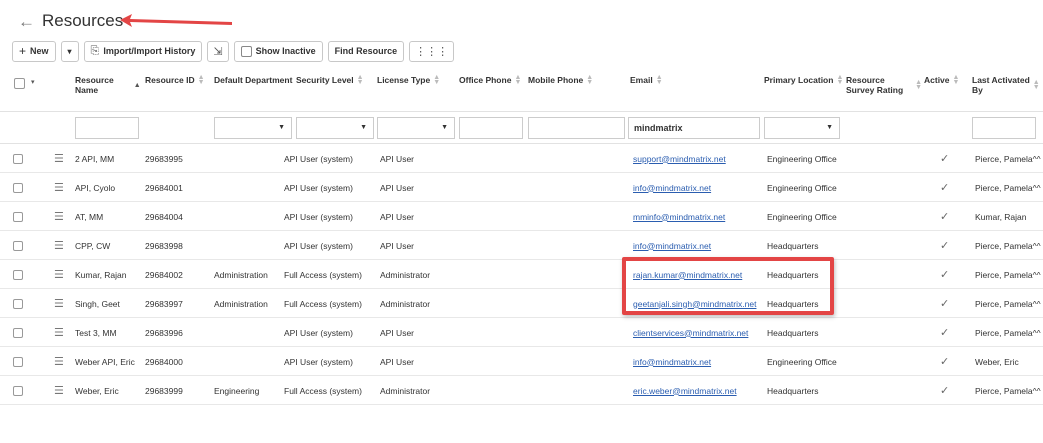 The height and width of the screenshot is (443, 1043). I want to click on cell-resource-id: 29683995, so click(164, 158).